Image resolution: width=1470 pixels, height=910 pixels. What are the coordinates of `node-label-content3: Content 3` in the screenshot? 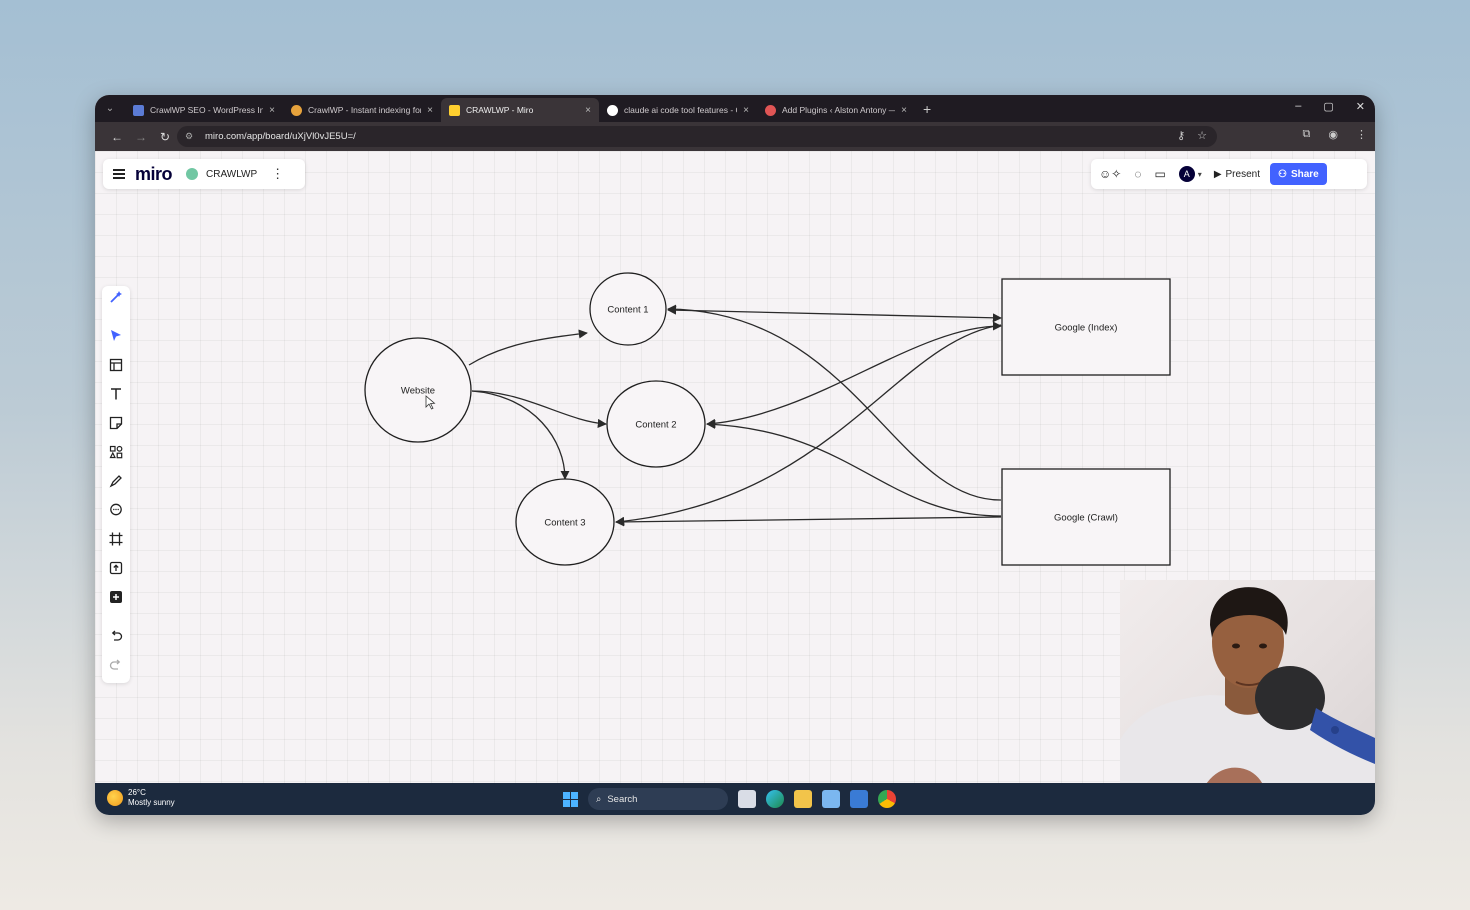 It's located at (564, 523).